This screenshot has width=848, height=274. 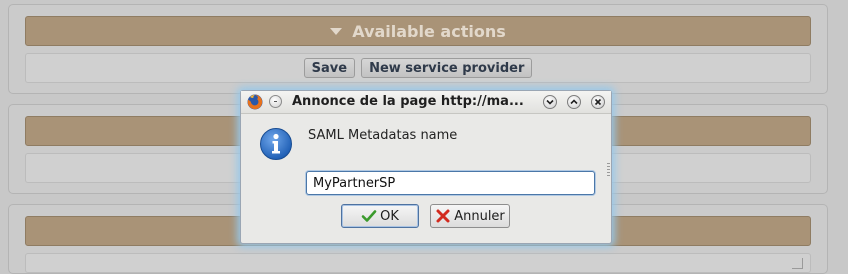 I want to click on resize-handle, so click(x=797, y=263).